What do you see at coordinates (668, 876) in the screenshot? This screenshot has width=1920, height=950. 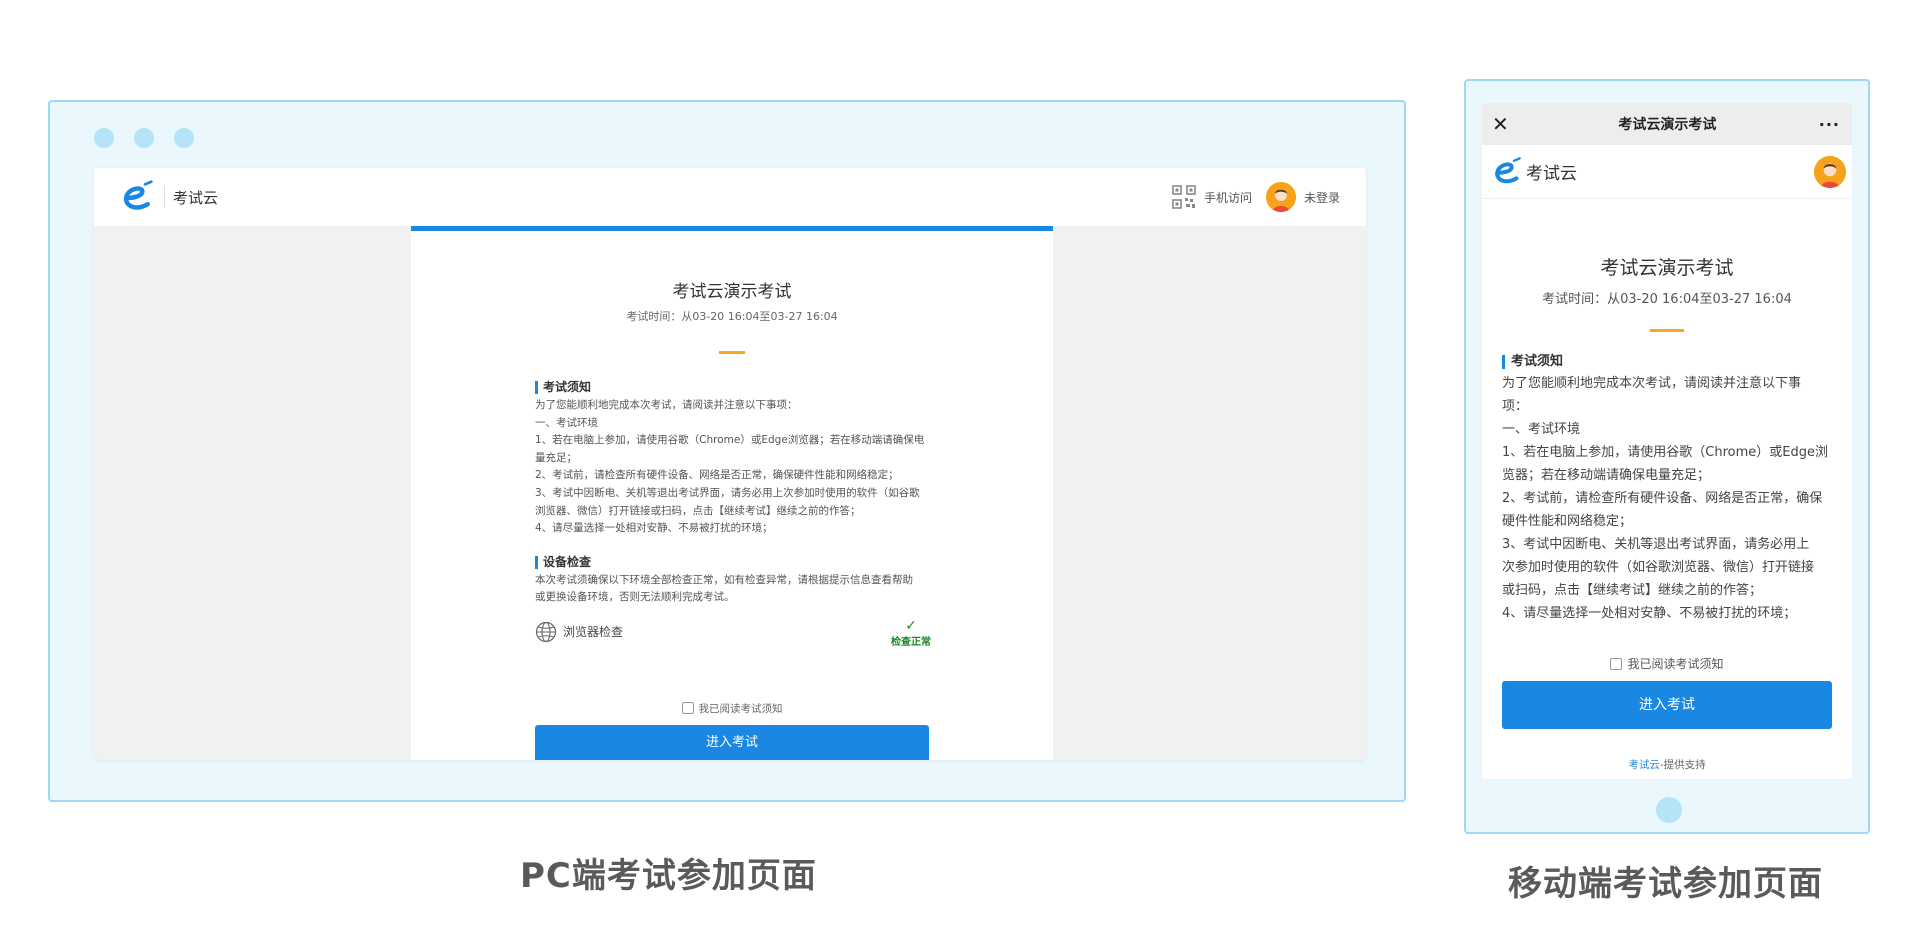 I see `pc-caption: PC端考试参加页面` at bounding box center [668, 876].